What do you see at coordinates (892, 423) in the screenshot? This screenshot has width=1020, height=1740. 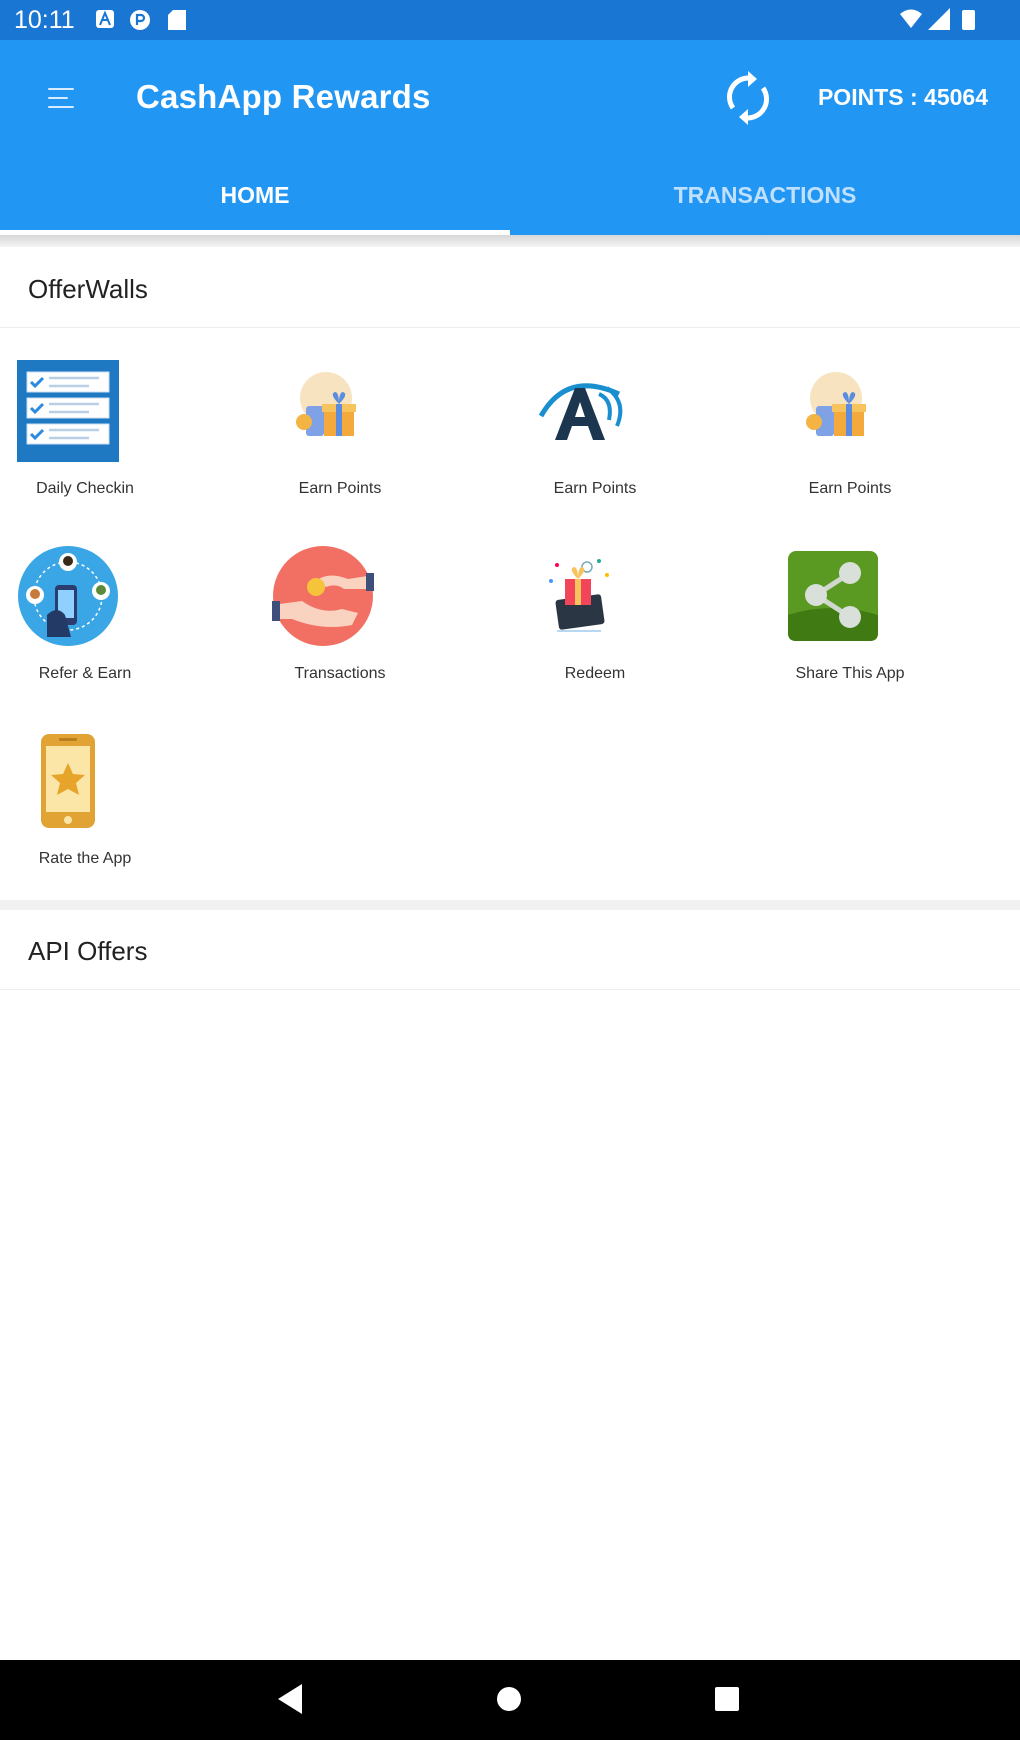 I see `tile-earn-points-3: Earn Points` at bounding box center [892, 423].